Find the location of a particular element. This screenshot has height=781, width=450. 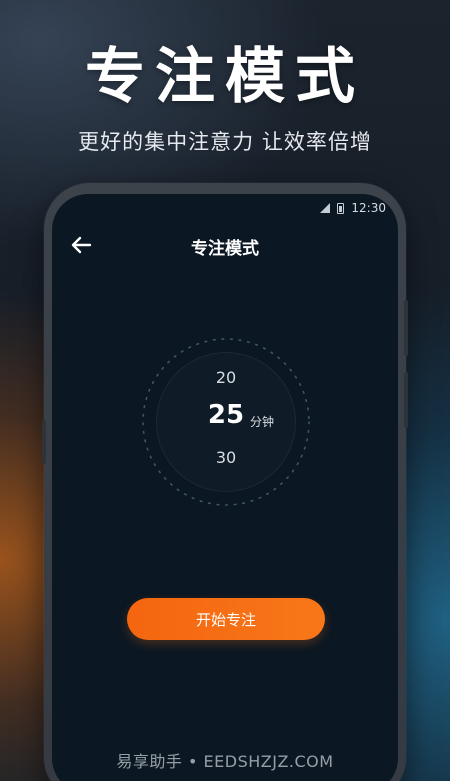

battery-icon is located at coordinates (341, 208).